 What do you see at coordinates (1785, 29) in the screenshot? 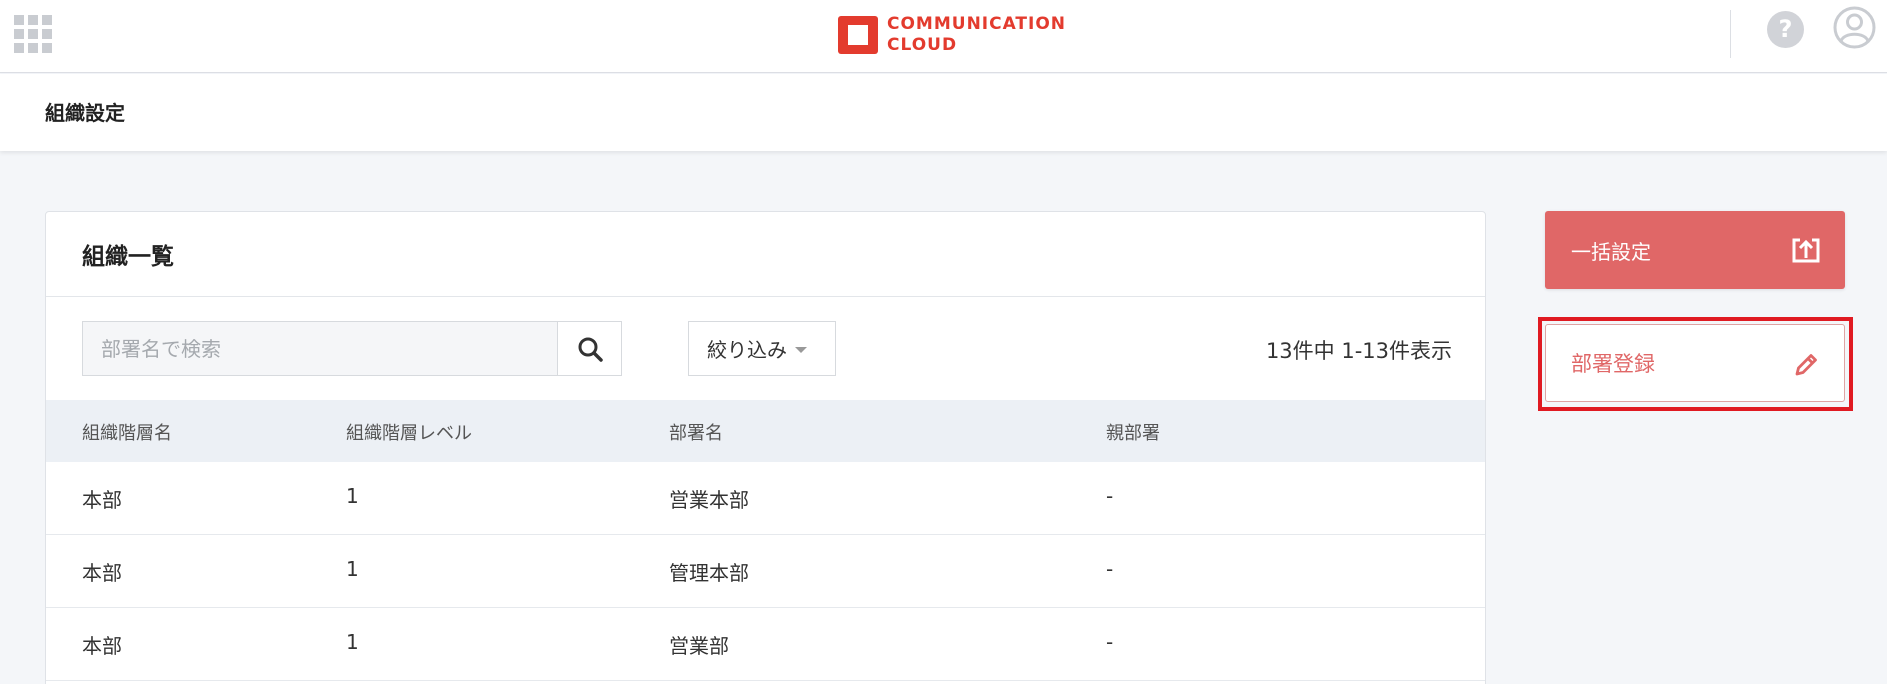
I see `help-icon: ?` at bounding box center [1785, 29].